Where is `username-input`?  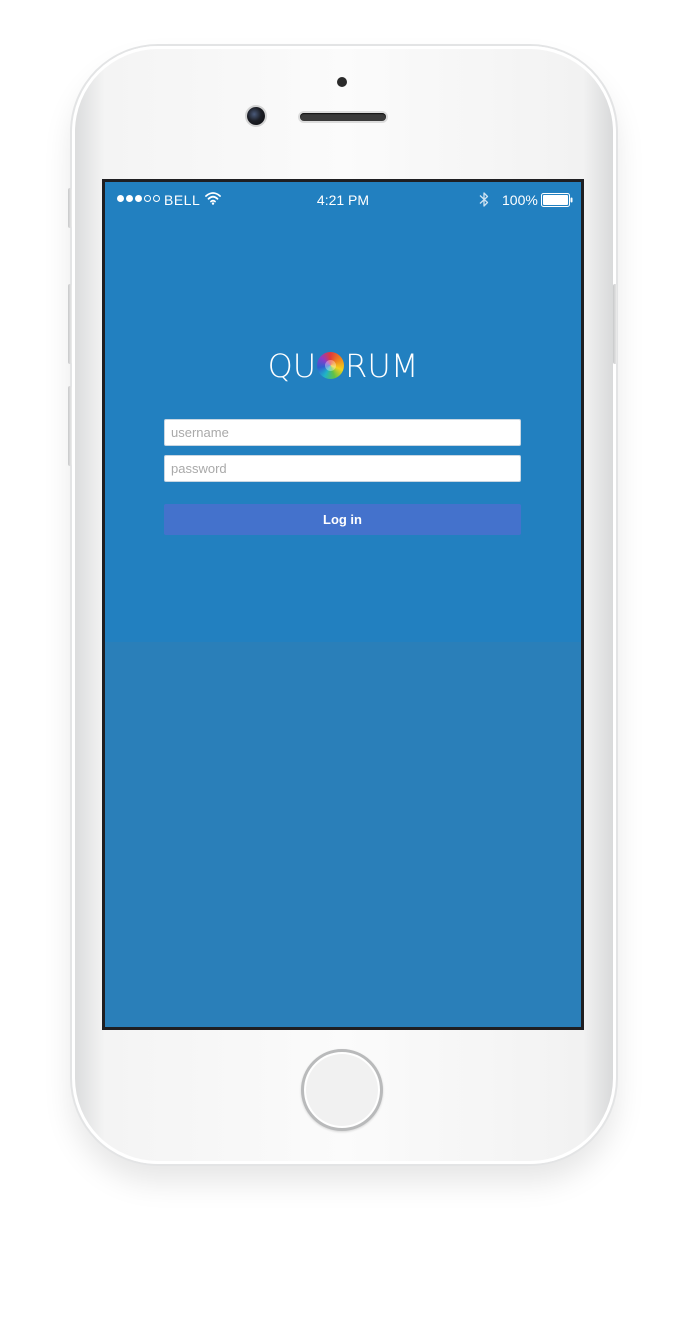
username-input is located at coordinates (342, 432).